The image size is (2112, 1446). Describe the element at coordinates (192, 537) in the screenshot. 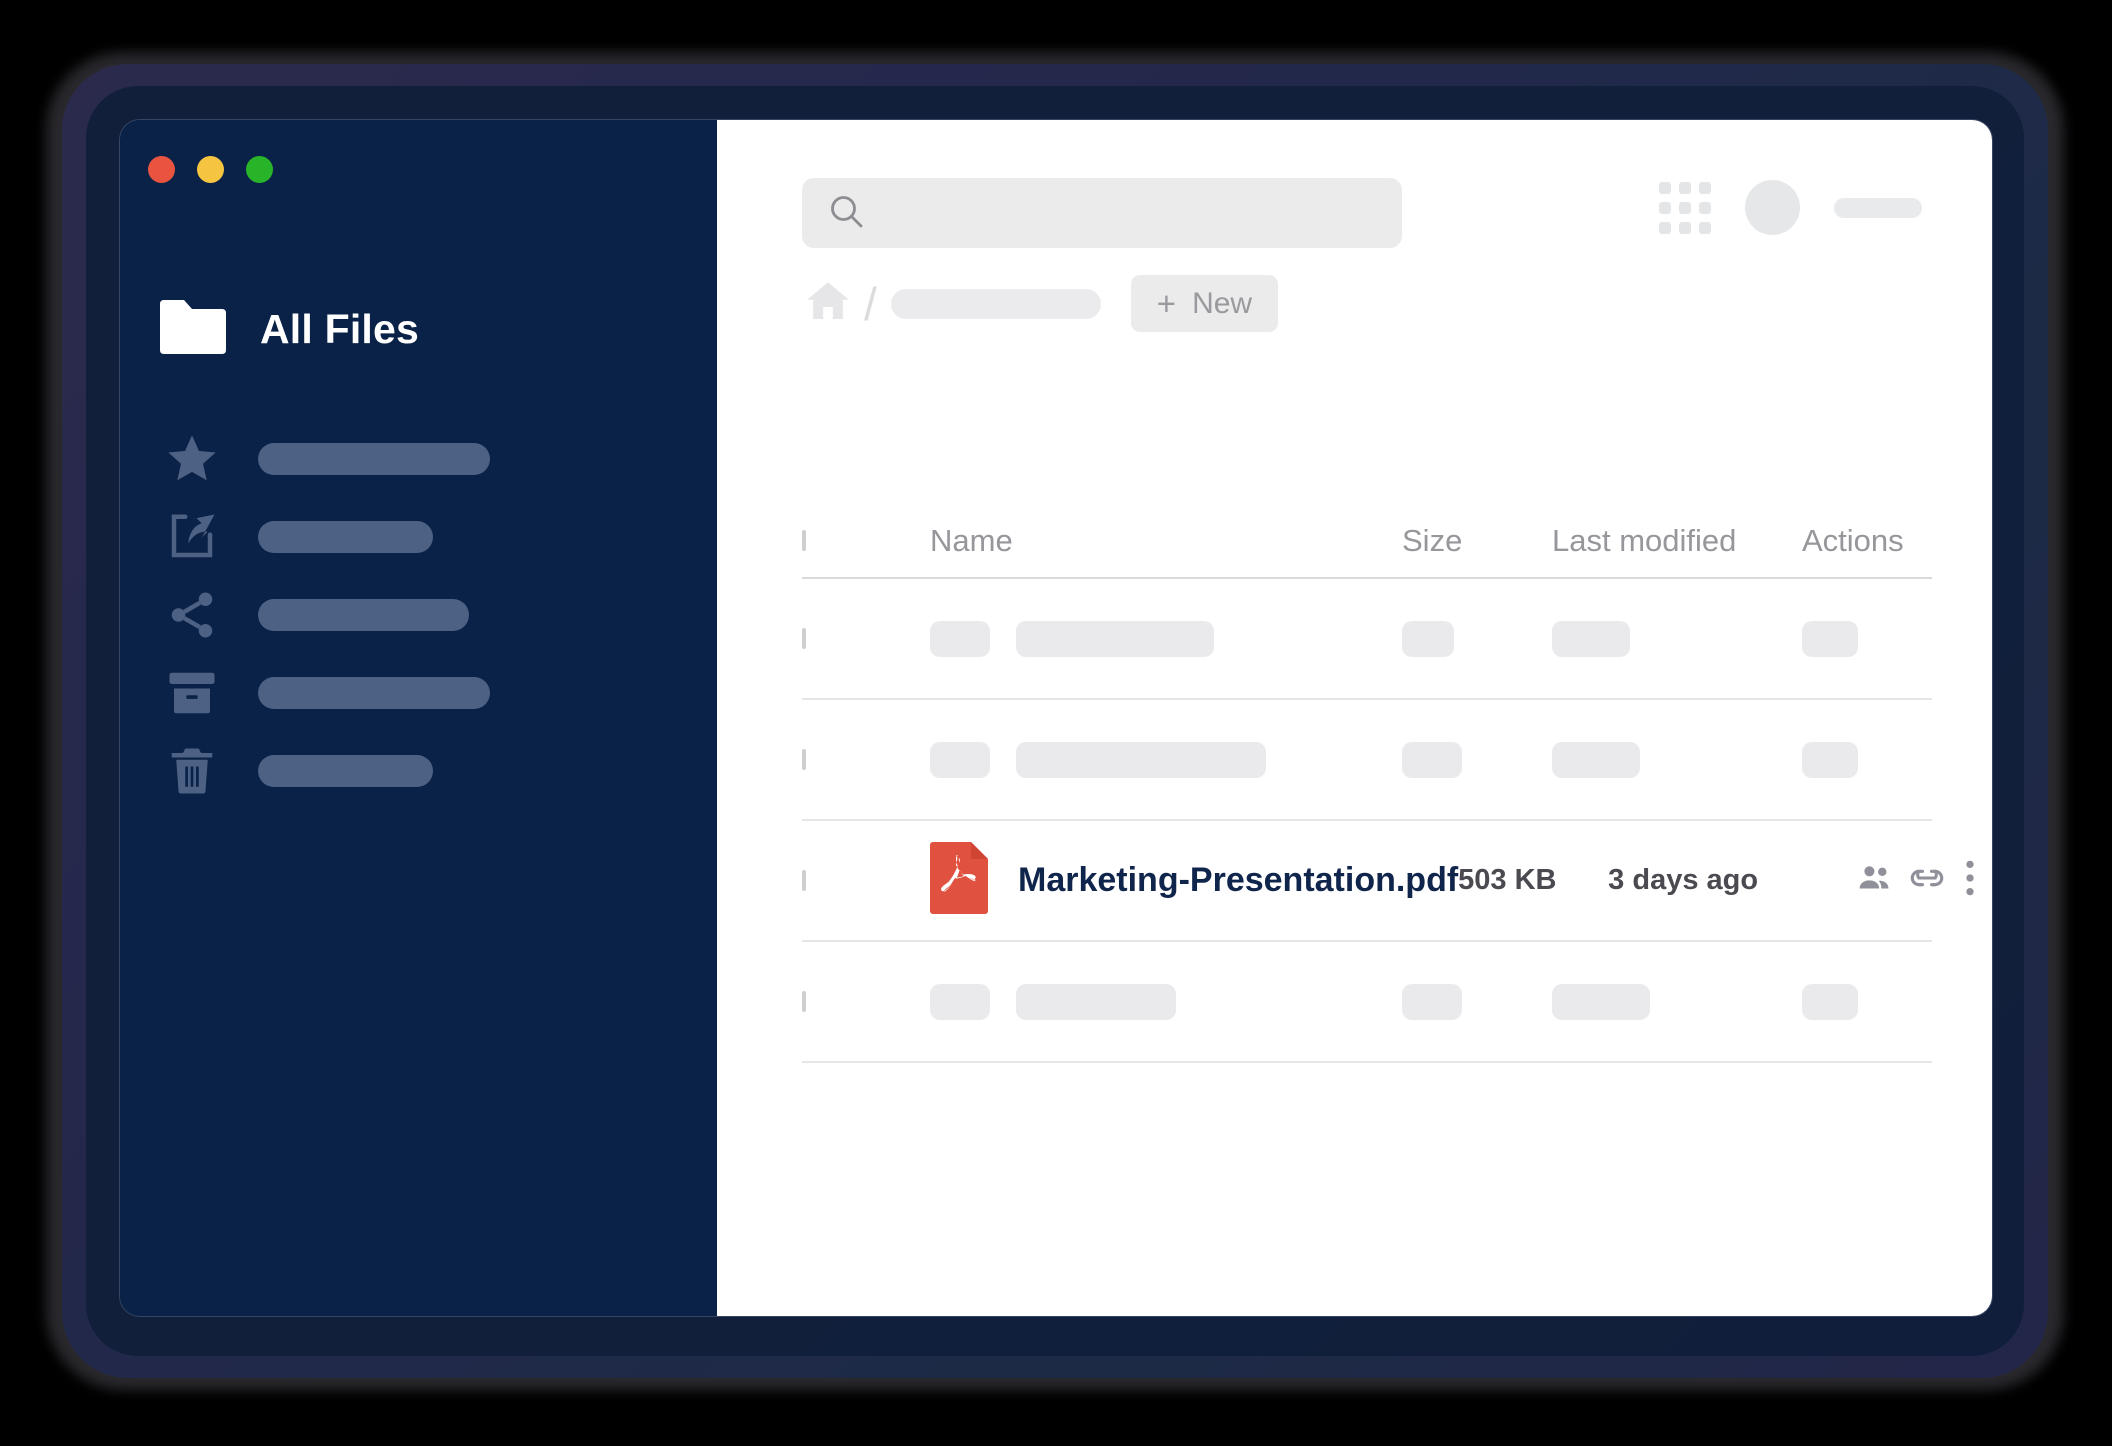

I see `export-icon` at that location.